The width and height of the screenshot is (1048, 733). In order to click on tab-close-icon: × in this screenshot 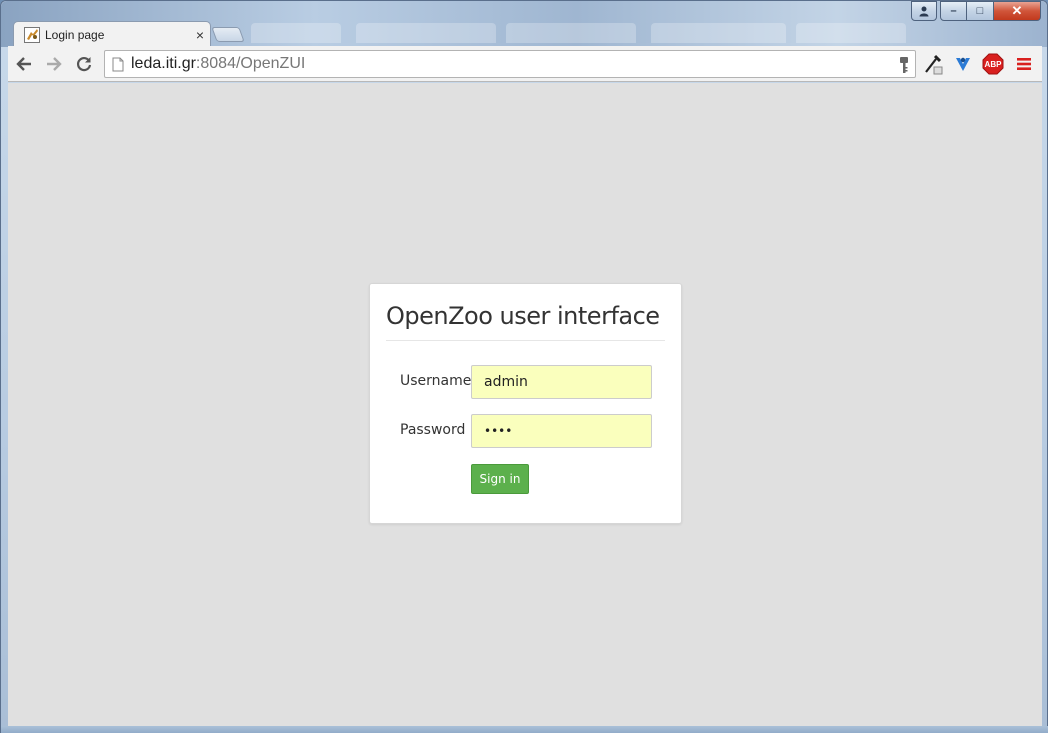, I will do `click(200, 35)`.